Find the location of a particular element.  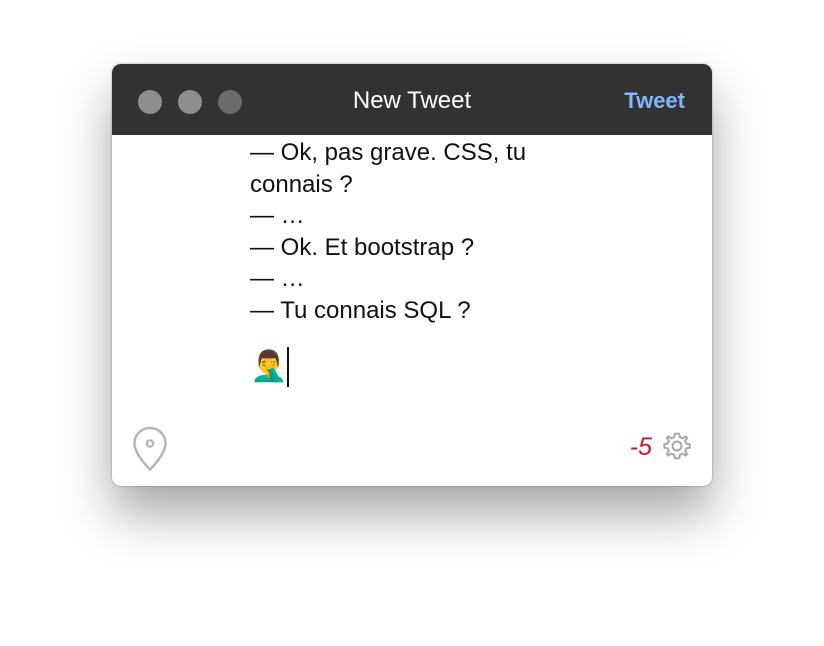

facepalm-emoji: 🤦‍♂️ is located at coordinates (269, 366).